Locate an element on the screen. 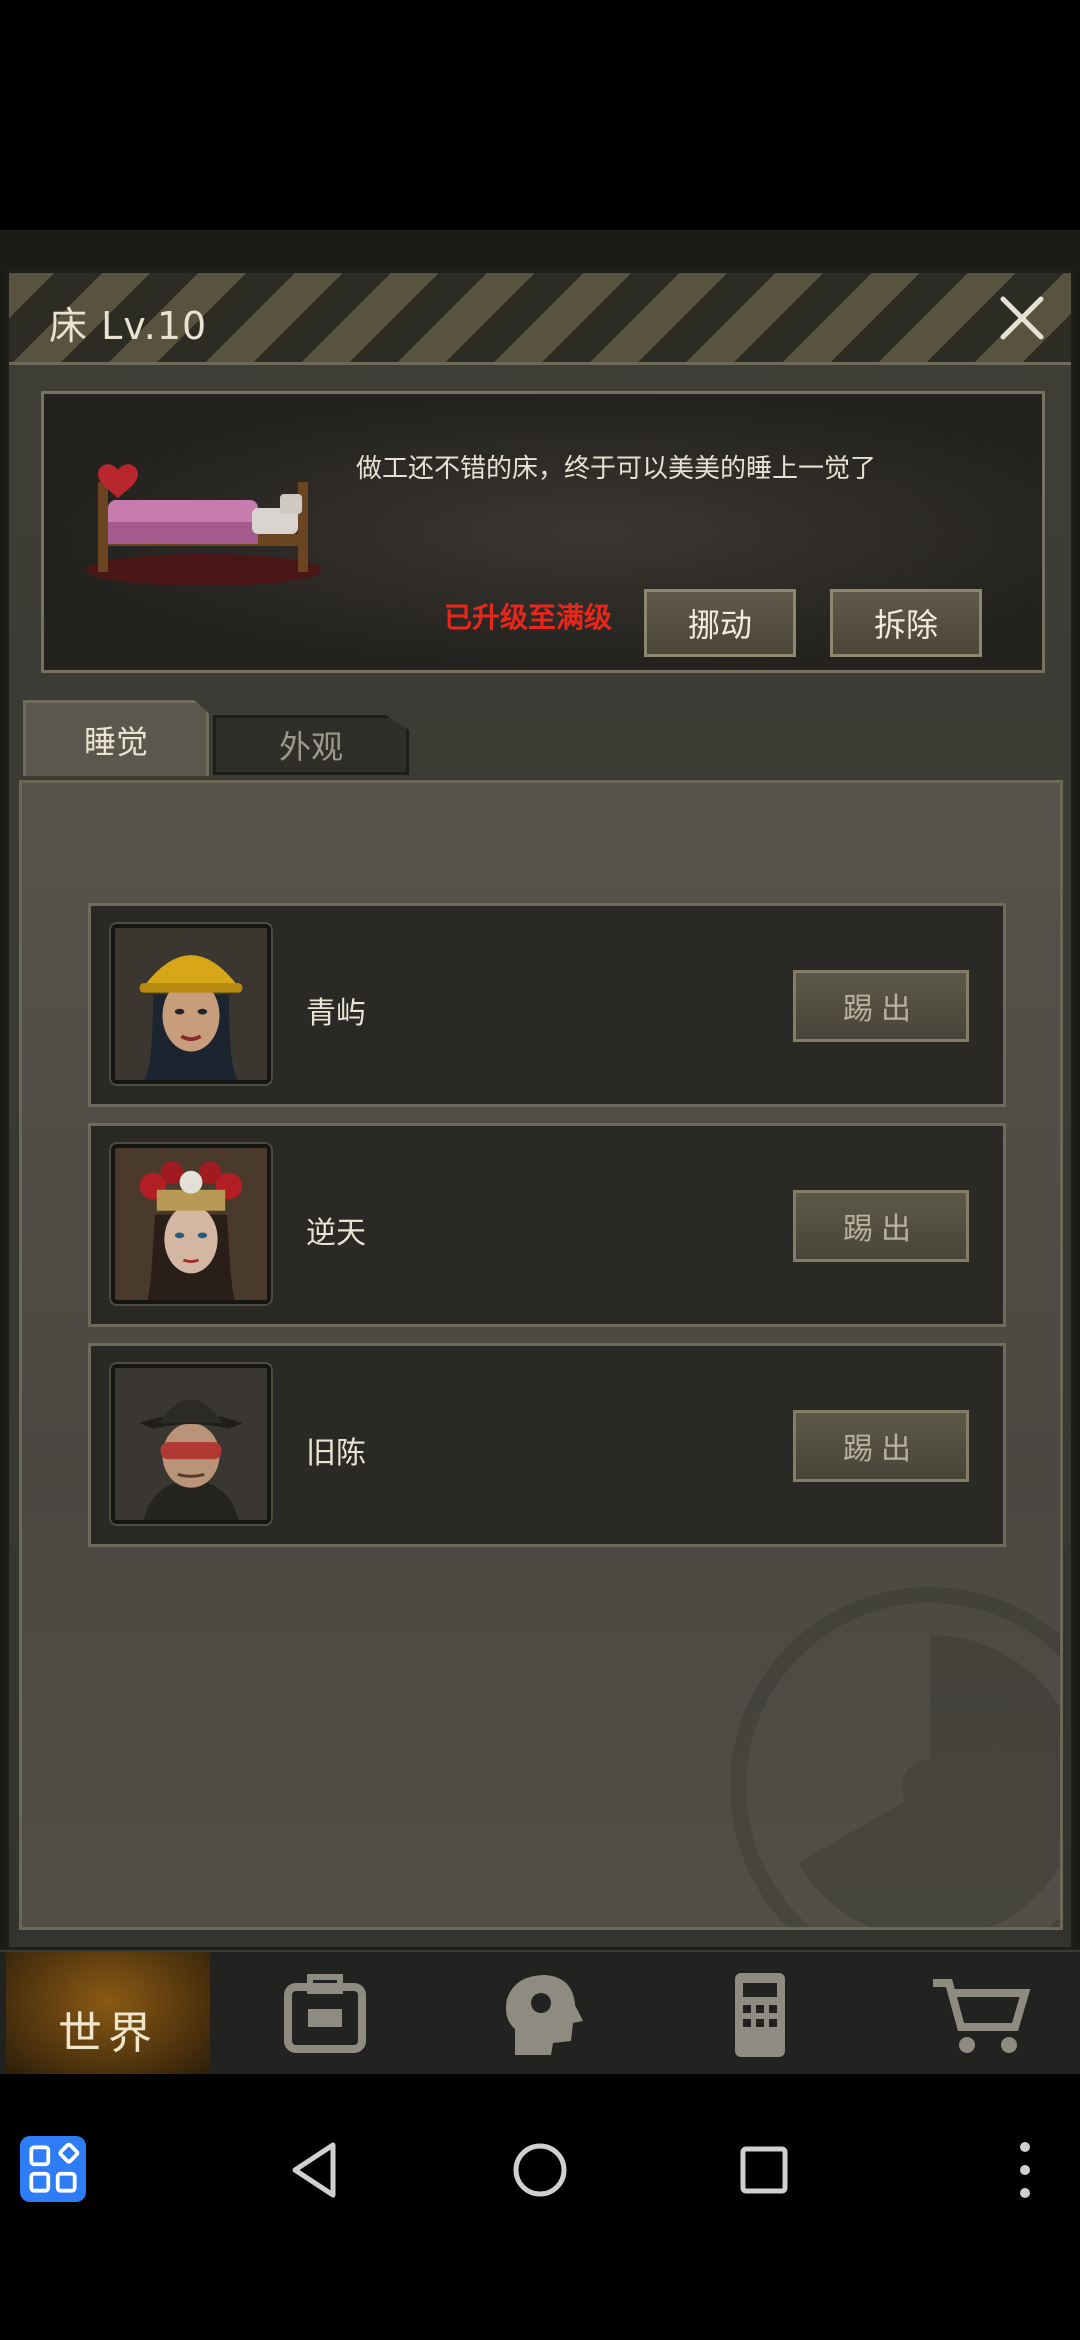 The height and width of the screenshot is (2340, 1080). cart-icon is located at coordinates (982, 2016).